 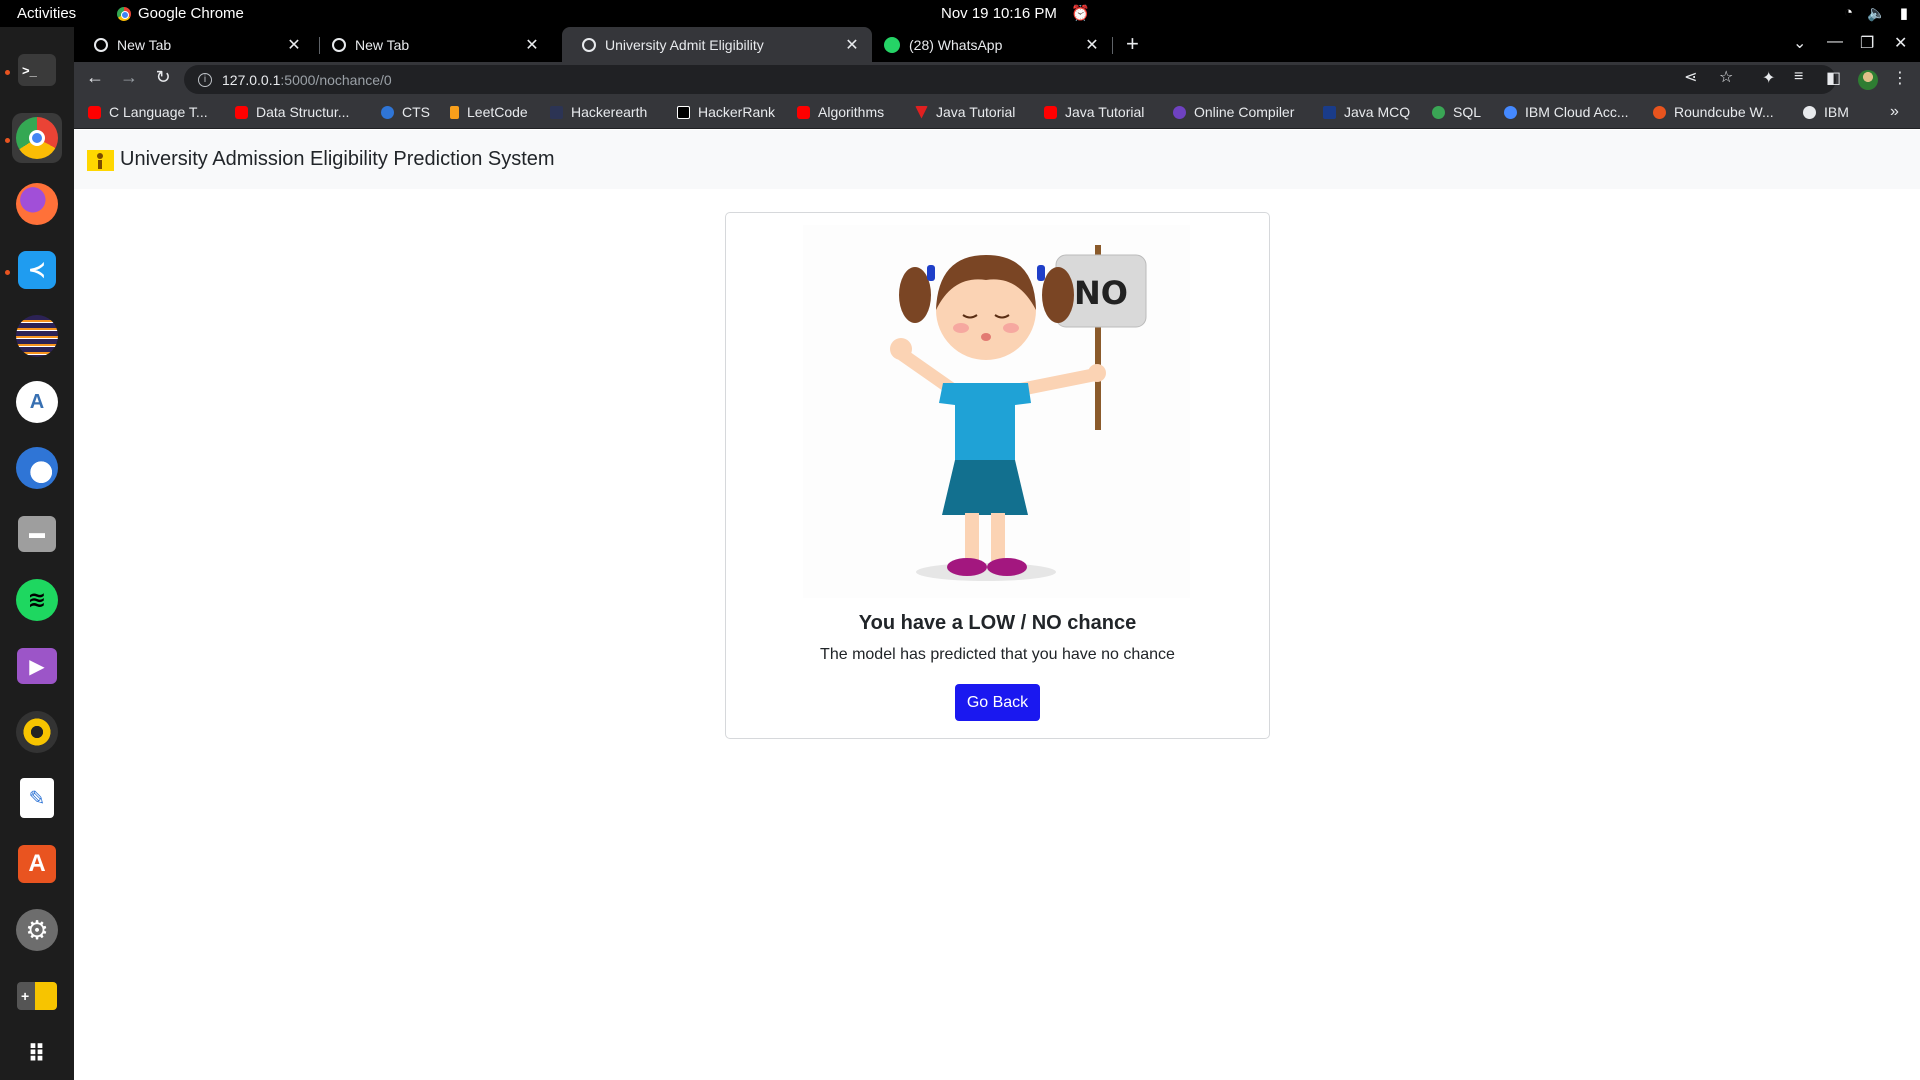 I want to click on tab-new-tab-2: New Tab ✕, so click(x=432, y=44).